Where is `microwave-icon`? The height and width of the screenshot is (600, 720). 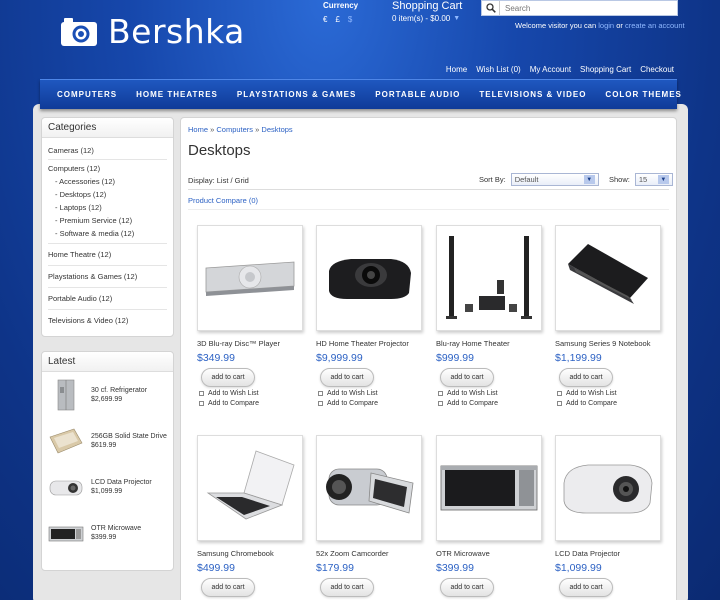 microwave-icon is located at coordinates (66, 534).